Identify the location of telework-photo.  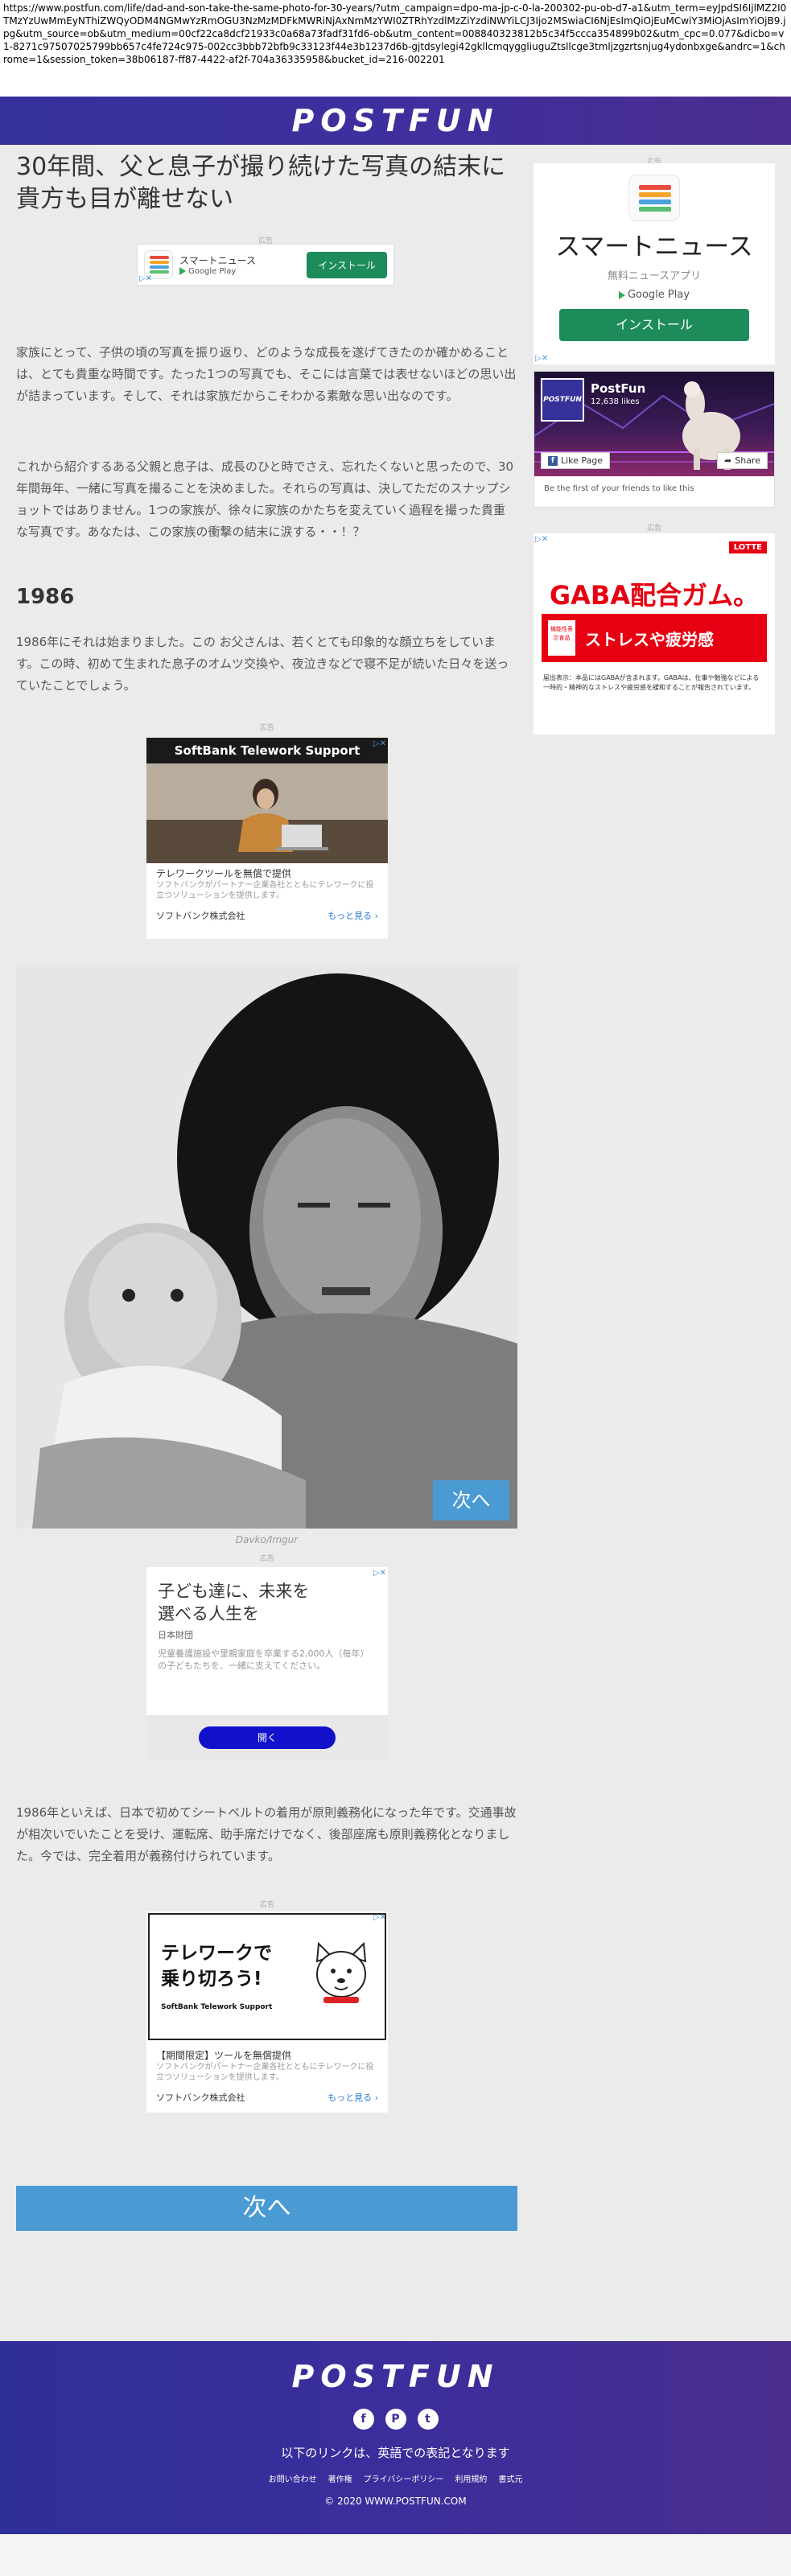
(267, 813).